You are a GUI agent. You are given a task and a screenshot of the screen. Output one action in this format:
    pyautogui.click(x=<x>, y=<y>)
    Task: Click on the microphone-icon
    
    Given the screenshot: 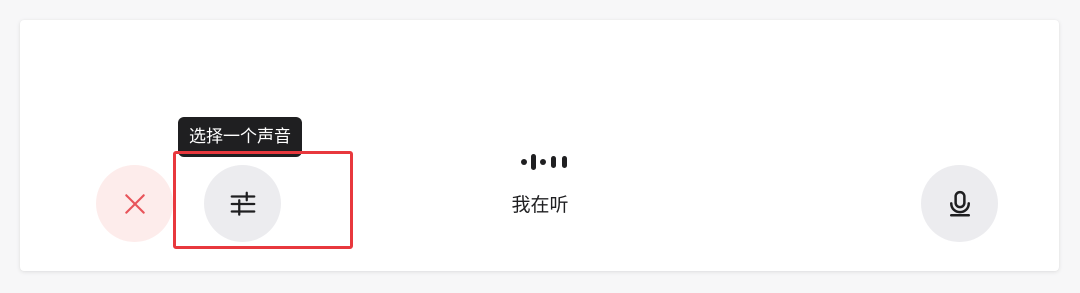 What is the action you would take?
    pyautogui.click(x=959, y=203)
    